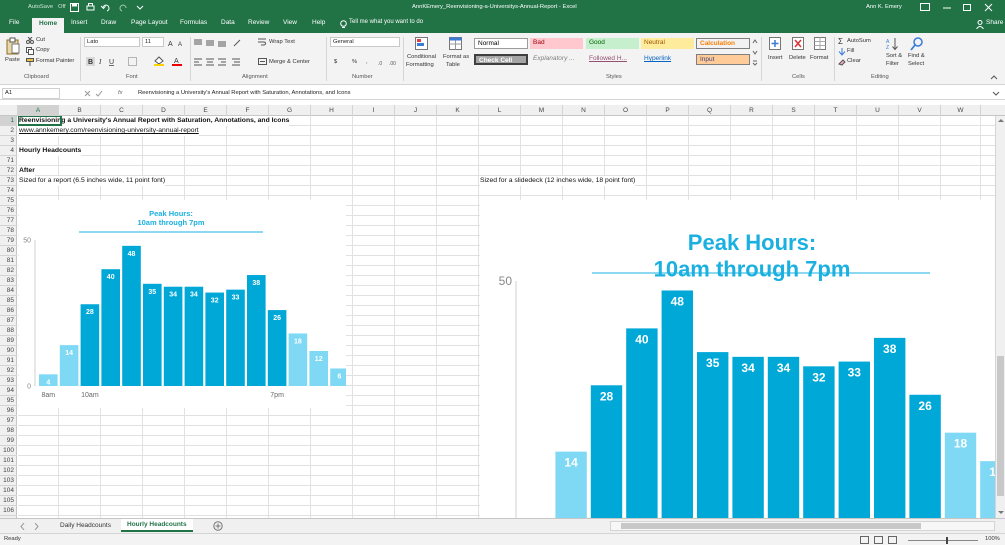 This screenshot has width=1005, height=545. What do you see at coordinates (8, 421) in the screenshot?
I see `row-header-97: 97` at bounding box center [8, 421].